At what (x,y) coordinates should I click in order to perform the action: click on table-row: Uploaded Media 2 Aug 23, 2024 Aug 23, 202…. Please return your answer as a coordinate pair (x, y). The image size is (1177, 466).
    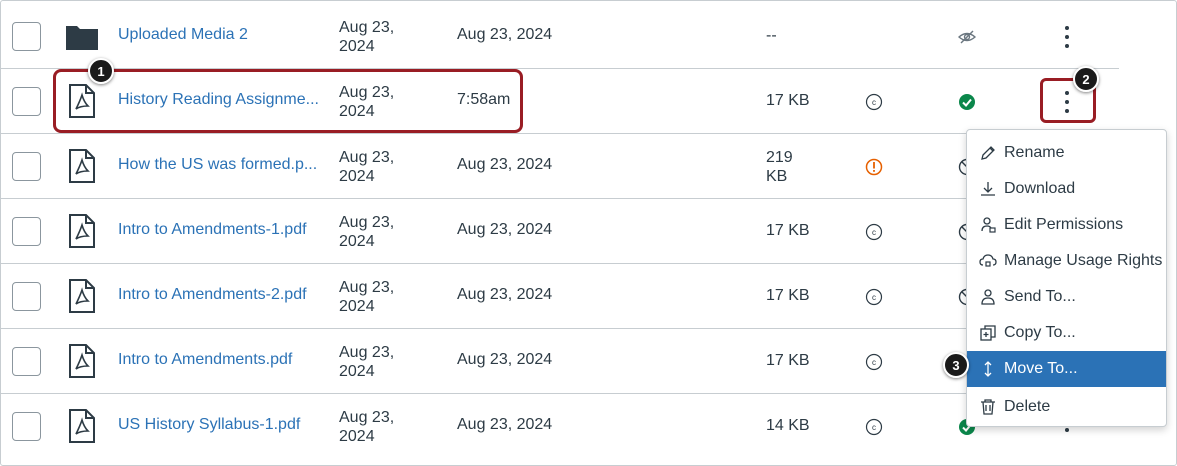
    Looking at the image, I should click on (560, 36).